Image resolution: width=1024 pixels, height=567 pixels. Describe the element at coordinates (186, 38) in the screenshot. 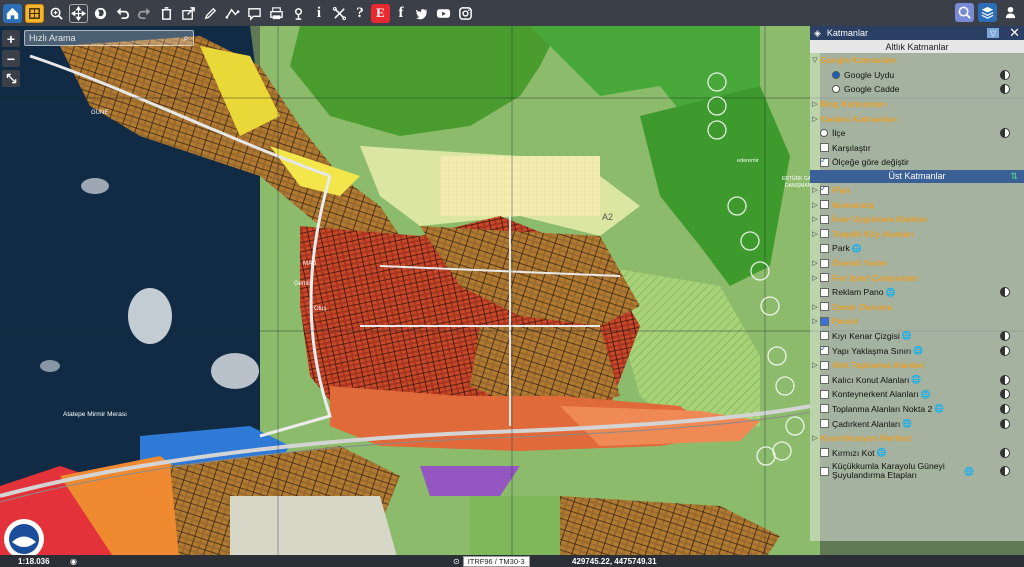

I see `search-icon: ⌕` at that location.